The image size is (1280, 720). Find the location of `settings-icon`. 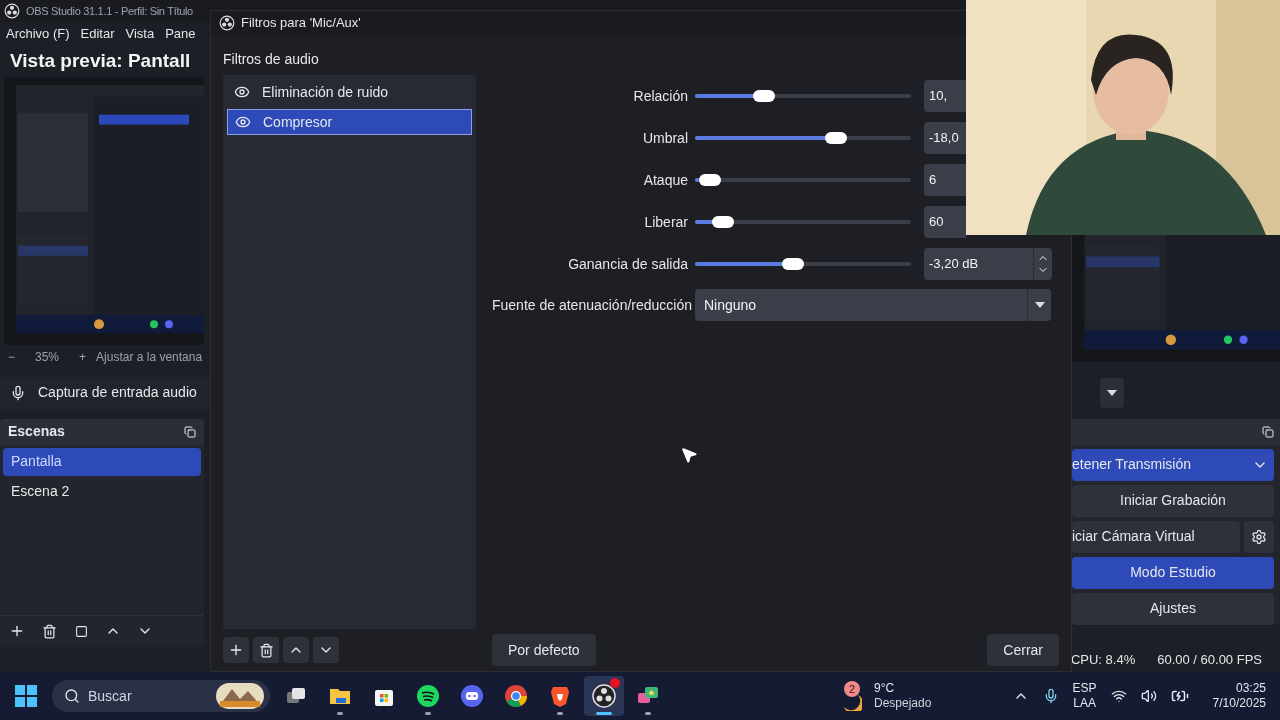

settings-icon is located at coordinates (1259, 536).